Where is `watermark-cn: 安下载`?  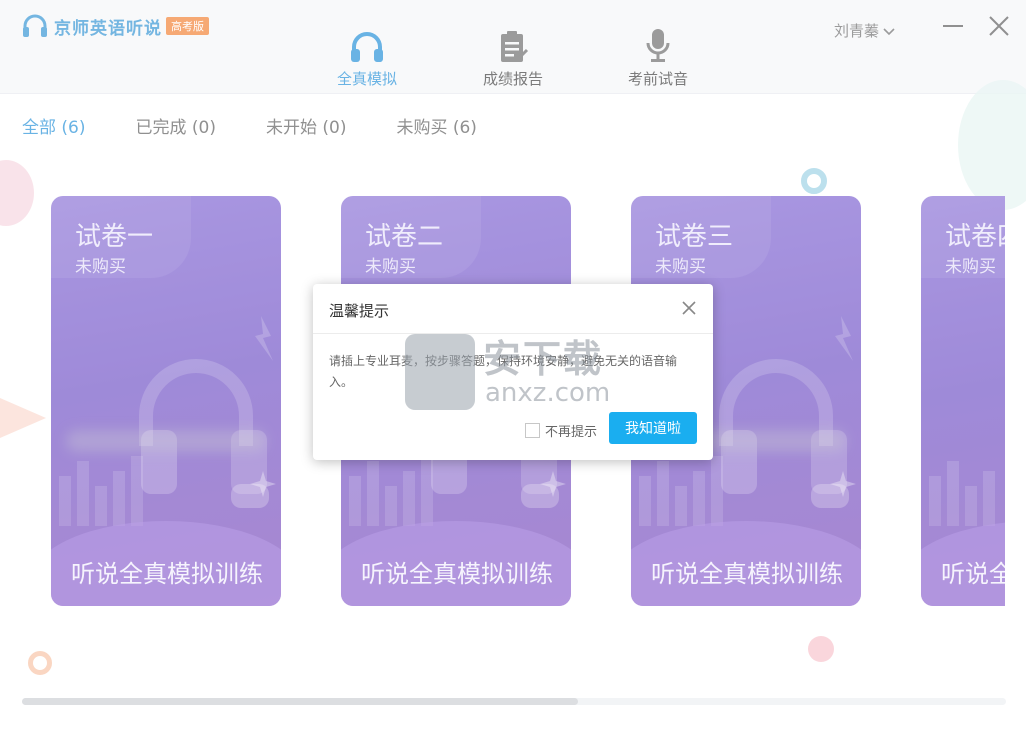
watermark-cn: 安下载 is located at coordinates (543, 359).